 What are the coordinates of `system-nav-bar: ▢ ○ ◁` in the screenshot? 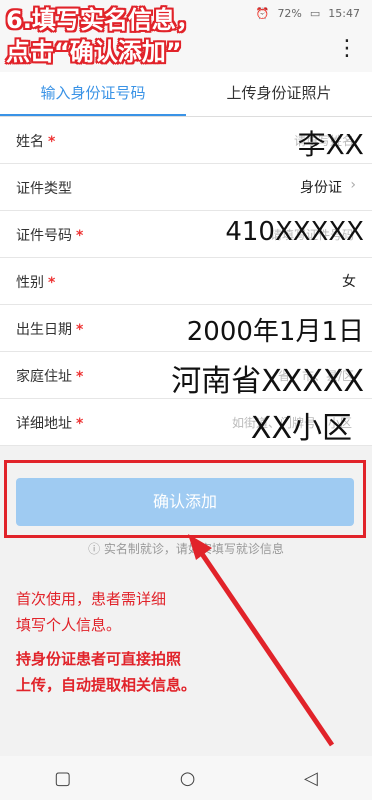 It's located at (186, 778).